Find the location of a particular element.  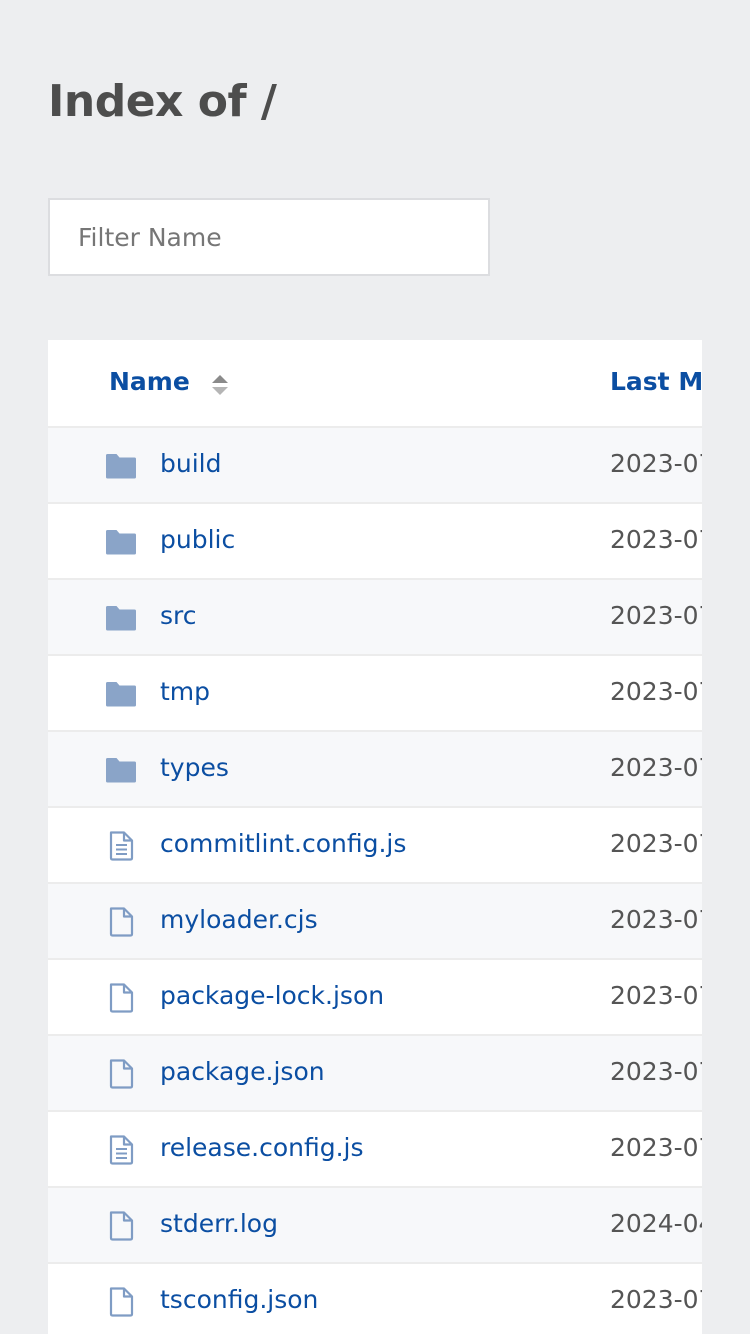

table-row: tmp 2023-07 is located at coordinates (375, 694).